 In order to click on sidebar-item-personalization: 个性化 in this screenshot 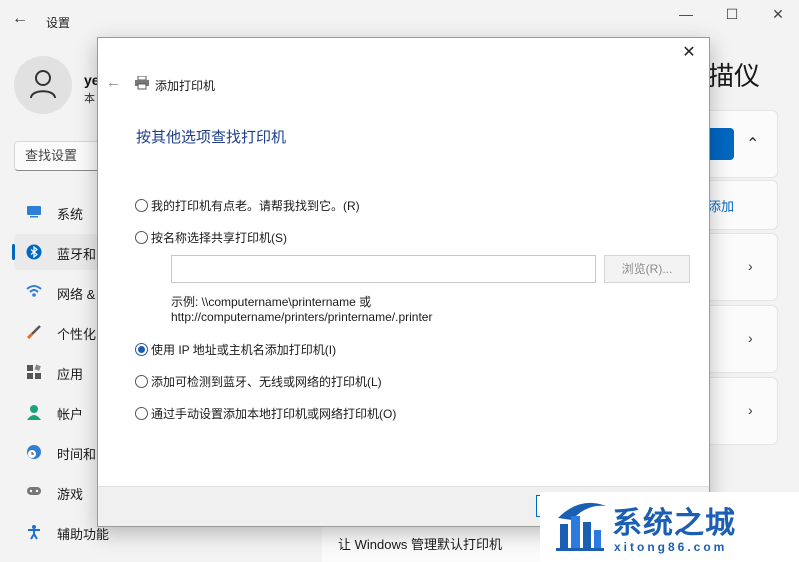, I will do `click(57, 332)`.